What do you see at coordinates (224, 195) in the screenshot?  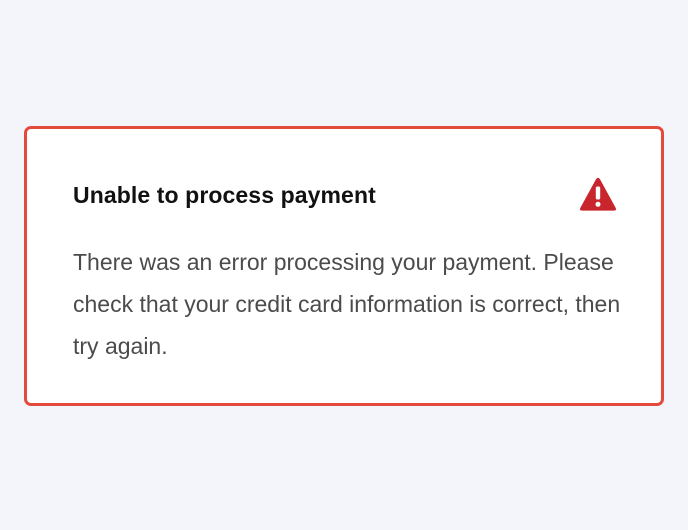 I see `alert-title: Unable to process payment` at bounding box center [224, 195].